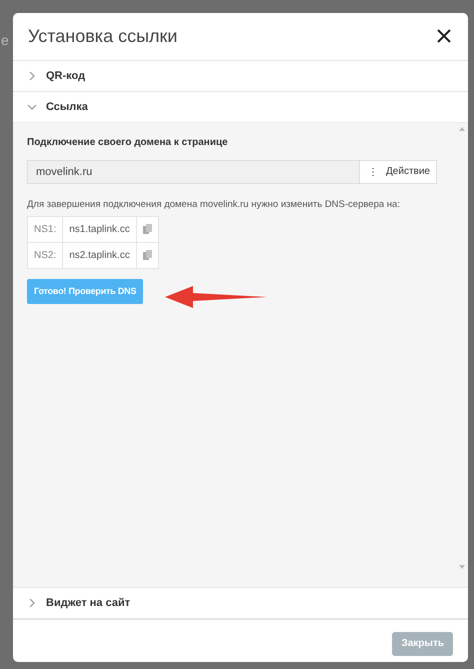  What do you see at coordinates (32, 106) in the screenshot?
I see `chevron-down-icon` at bounding box center [32, 106].